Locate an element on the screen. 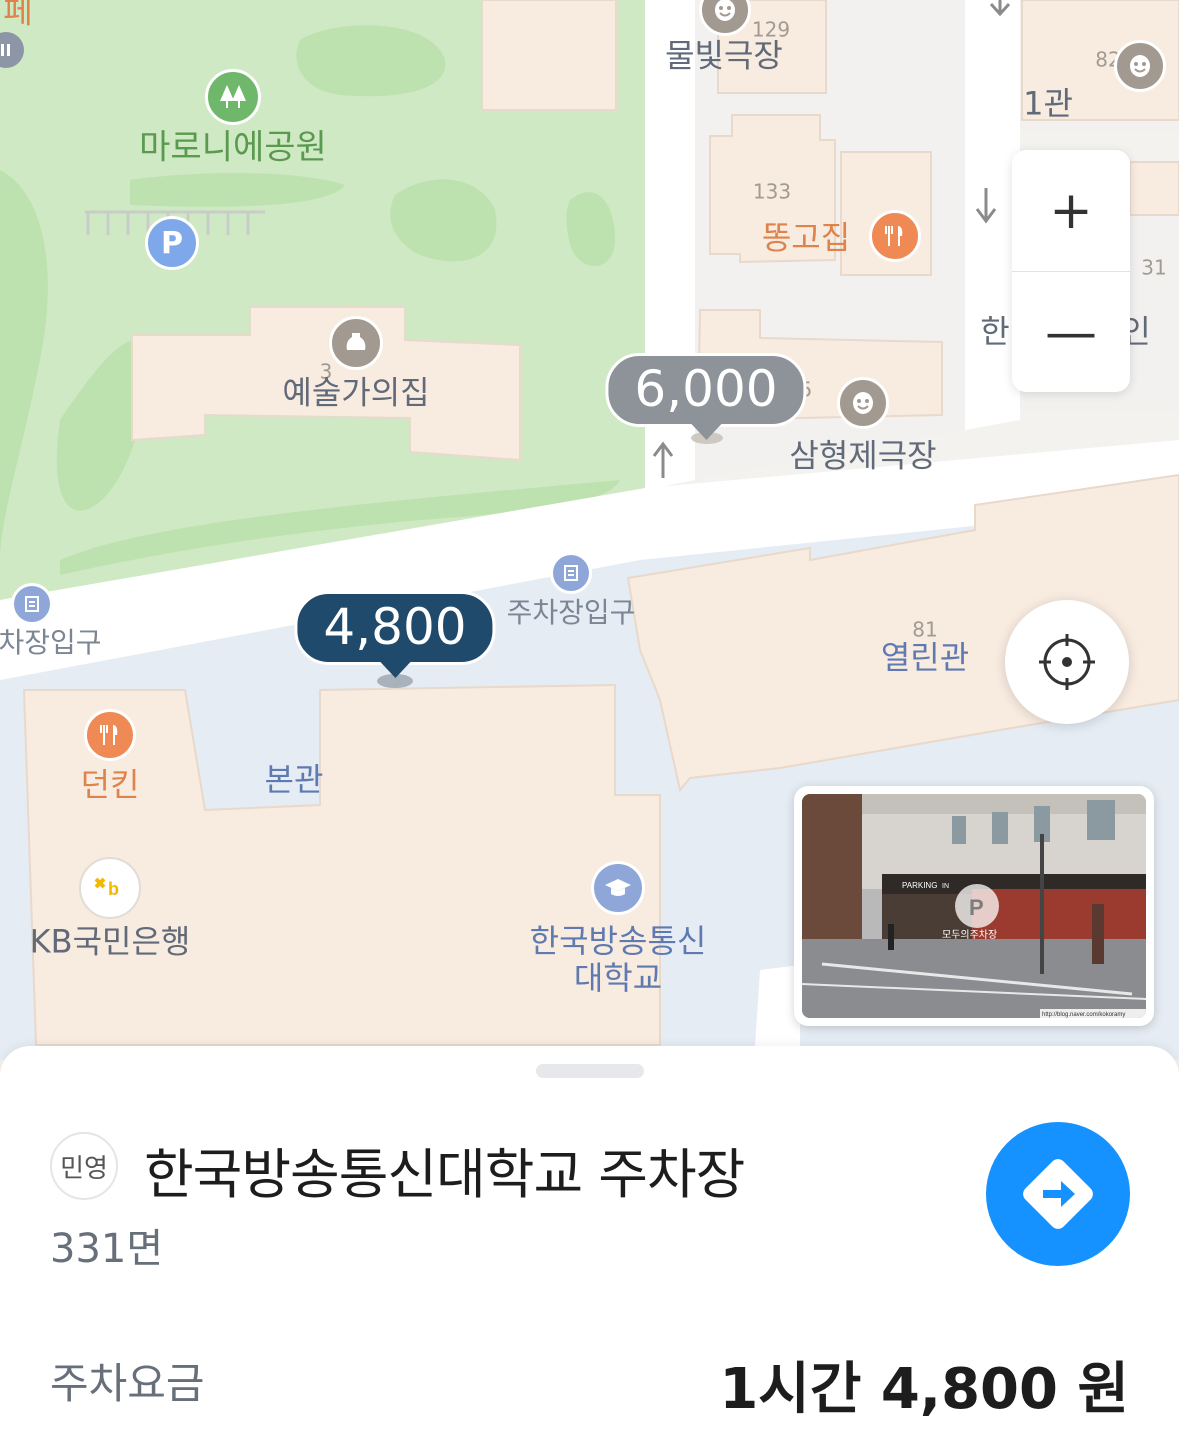  svg-text: b is located at coordinates (113, 889).